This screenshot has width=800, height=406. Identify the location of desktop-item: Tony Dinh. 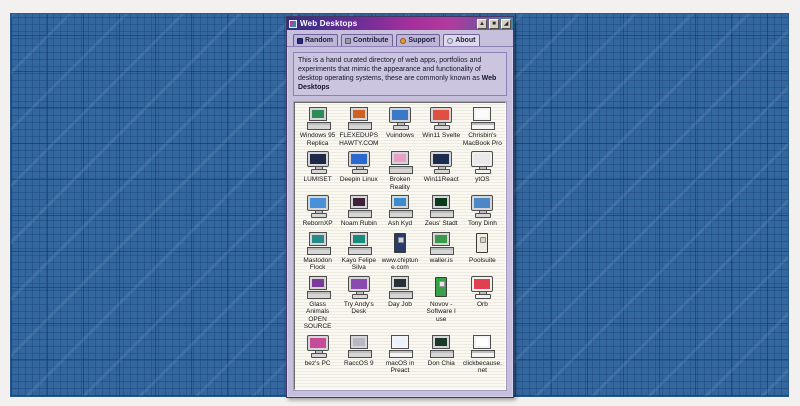
(482, 211).